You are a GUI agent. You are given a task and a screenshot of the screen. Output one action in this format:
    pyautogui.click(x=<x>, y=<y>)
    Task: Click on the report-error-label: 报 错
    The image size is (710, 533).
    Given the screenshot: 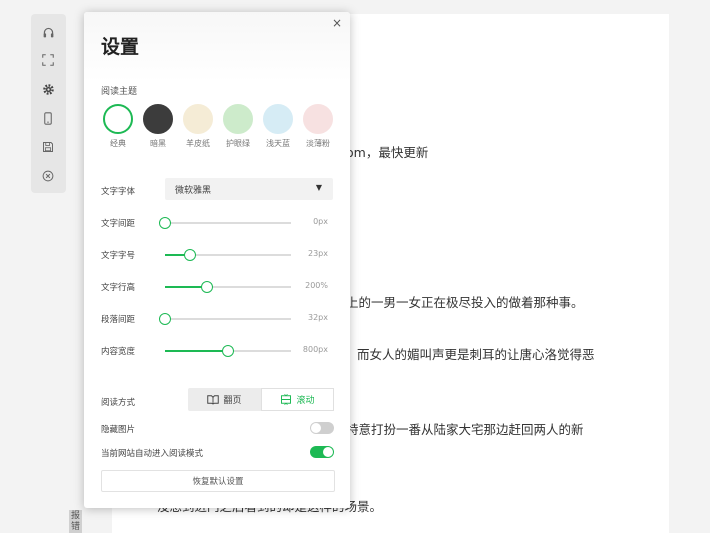 What is the action you would take?
    pyautogui.click(x=75, y=521)
    